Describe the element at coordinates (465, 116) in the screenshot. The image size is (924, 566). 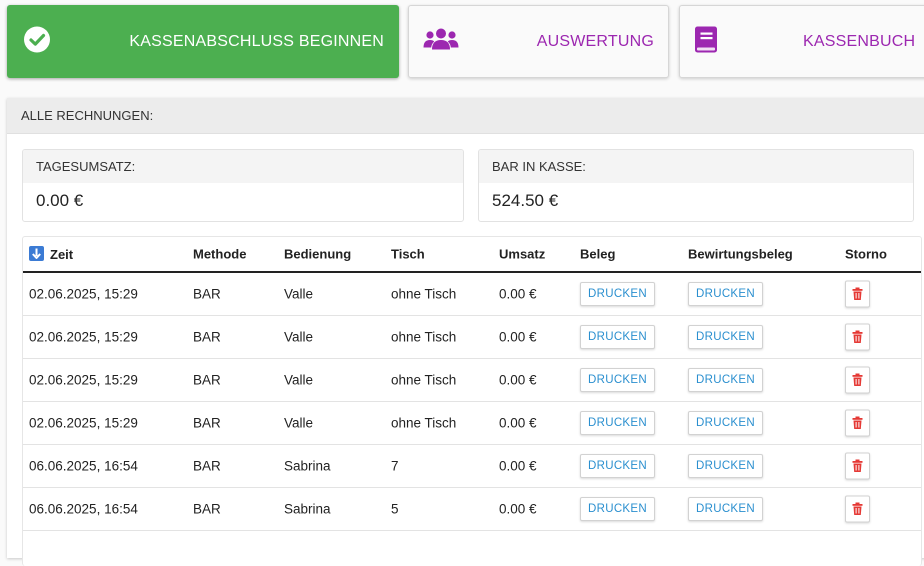
I see `panel-title: ALLE RECHNUNGEN:` at that location.